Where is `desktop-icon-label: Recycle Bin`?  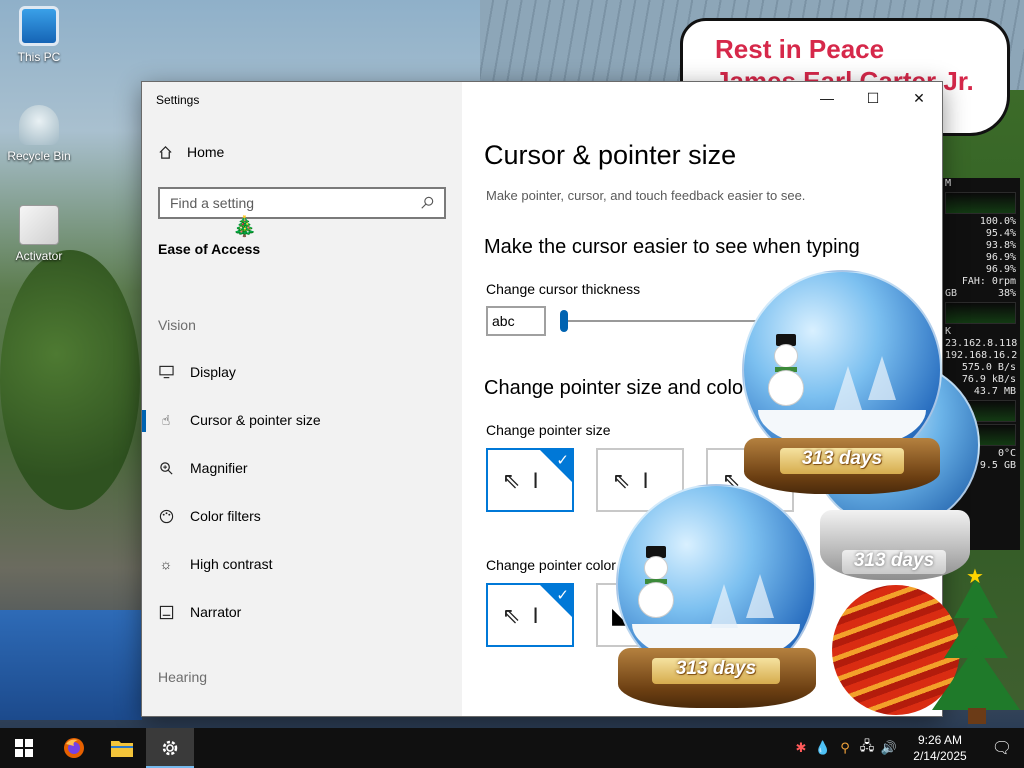 desktop-icon-label: Recycle Bin is located at coordinates (39, 156).